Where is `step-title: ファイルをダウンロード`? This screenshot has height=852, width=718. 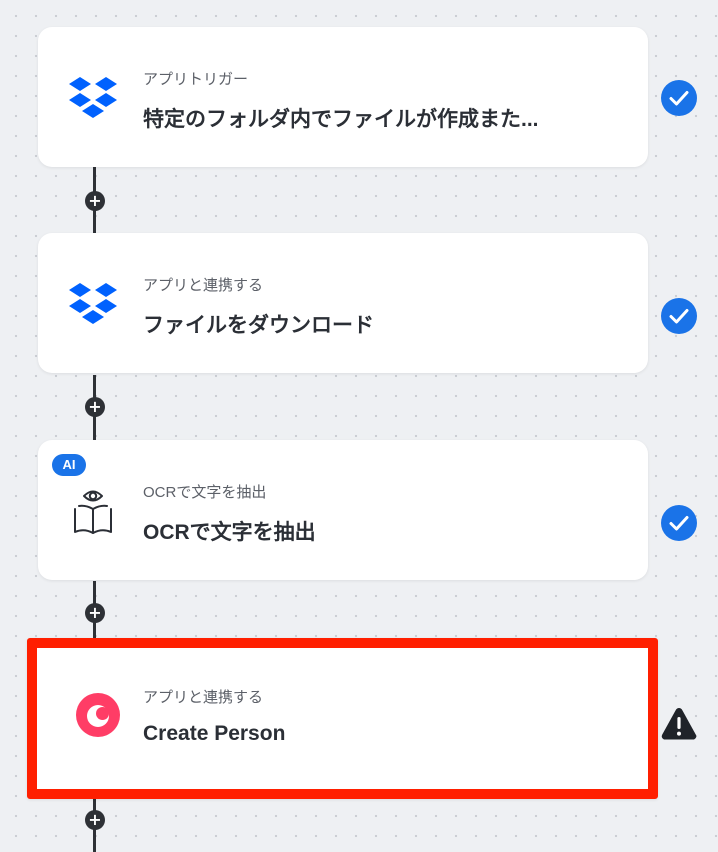 step-title: ファイルをダウンロード is located at coordinates (258, 325).